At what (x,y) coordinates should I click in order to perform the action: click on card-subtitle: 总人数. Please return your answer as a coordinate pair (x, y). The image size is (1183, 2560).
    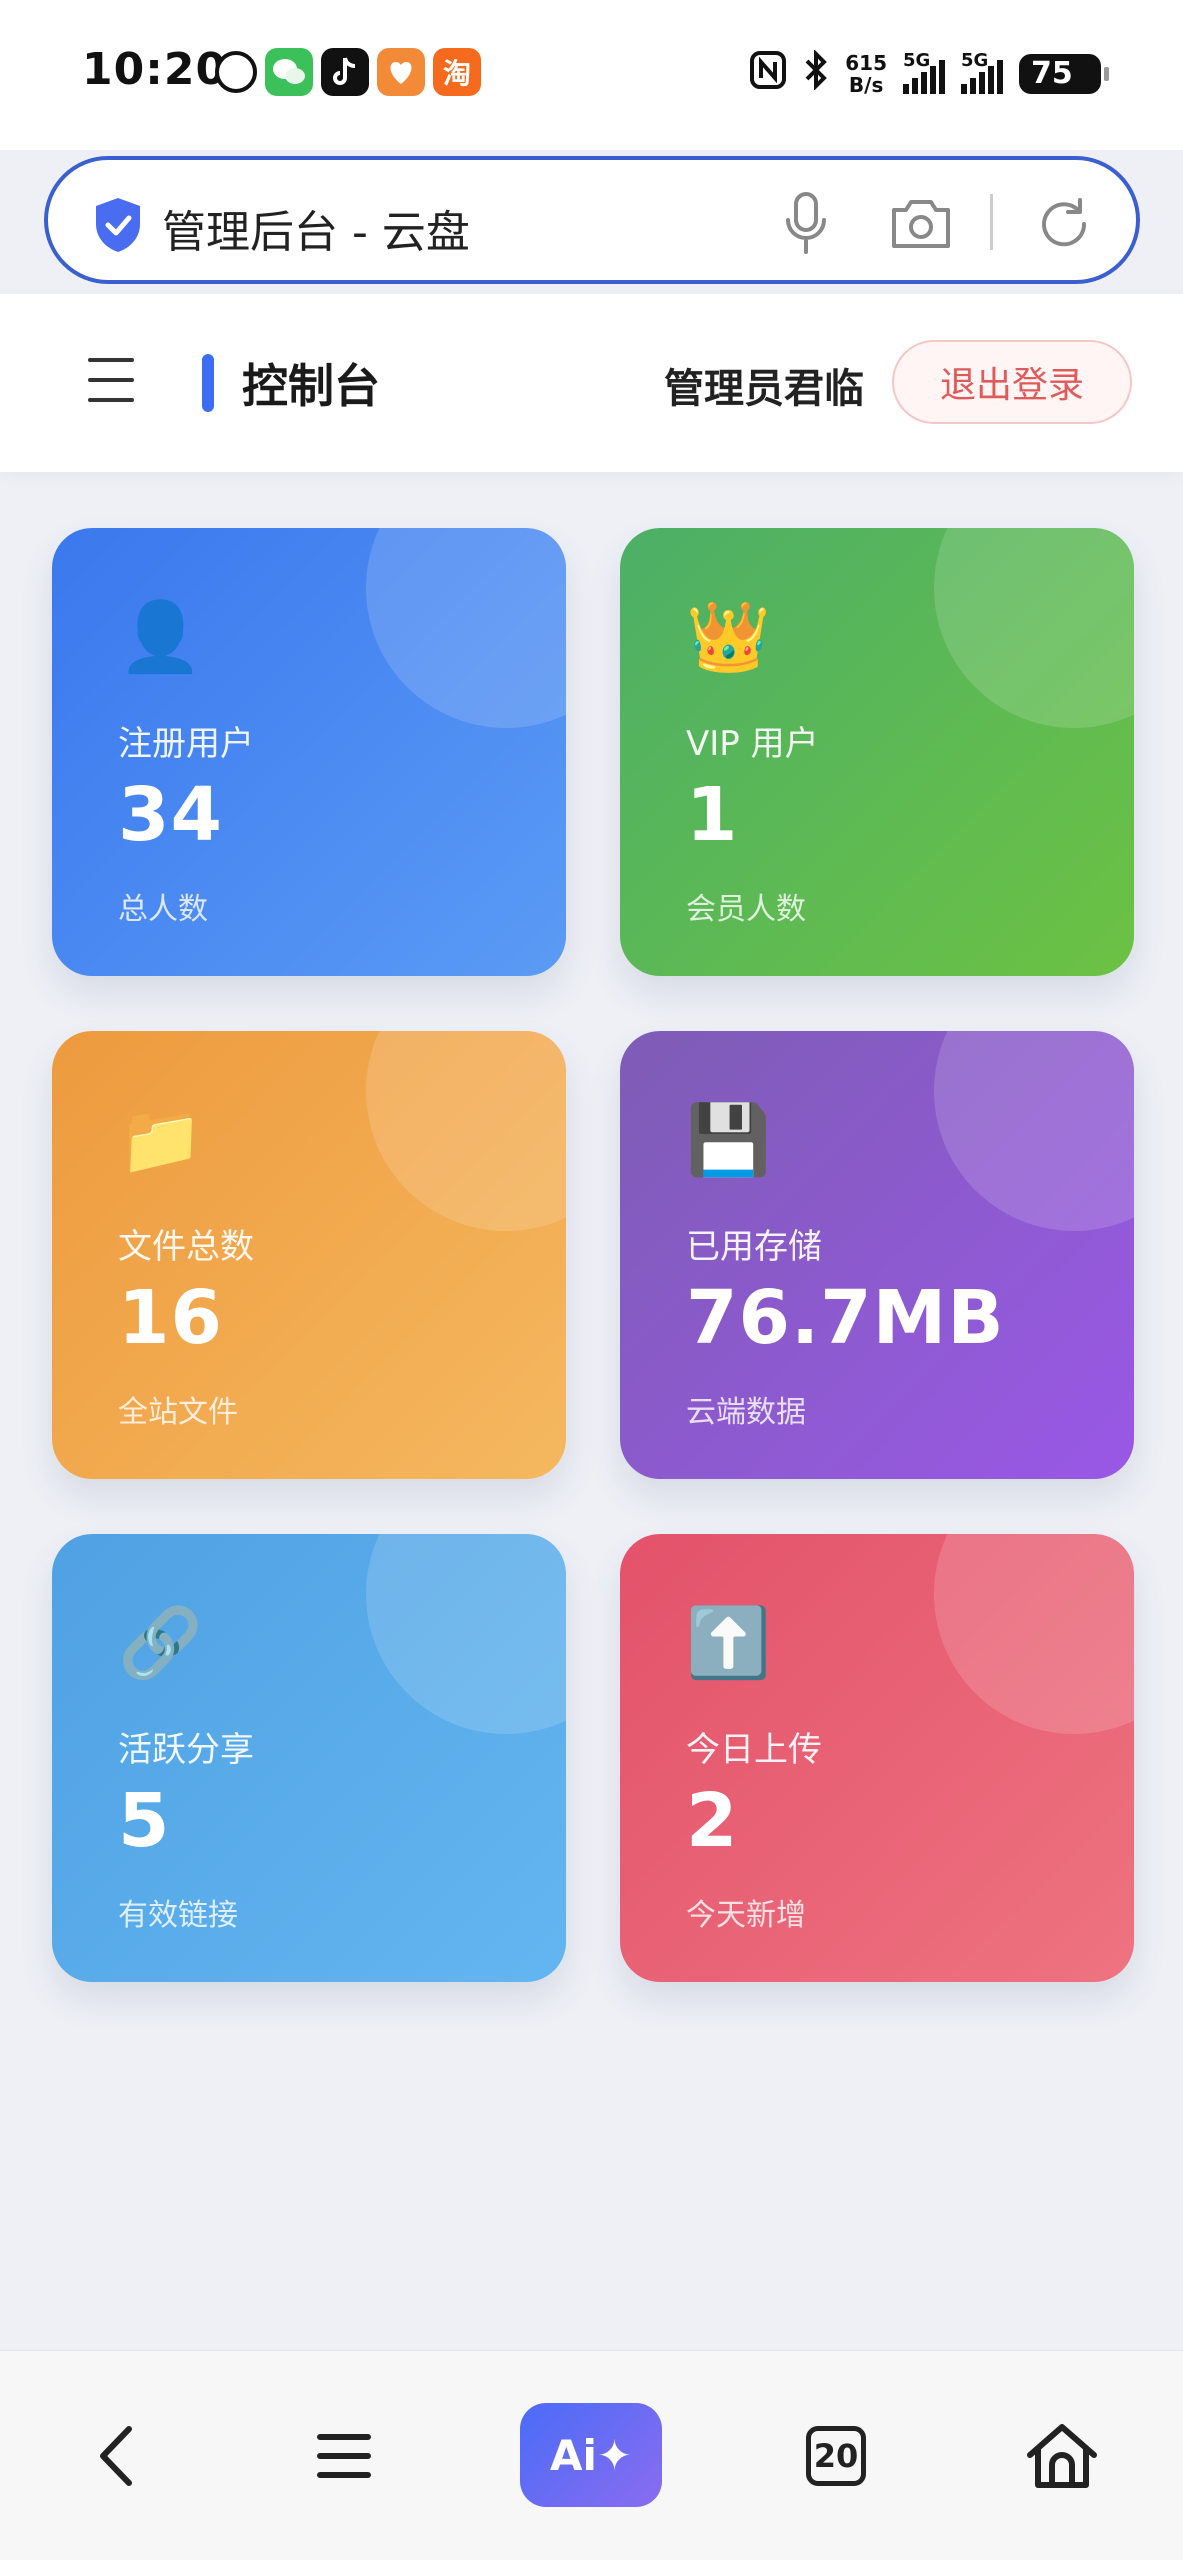
    Looking at the image, I should click on (163, 909).